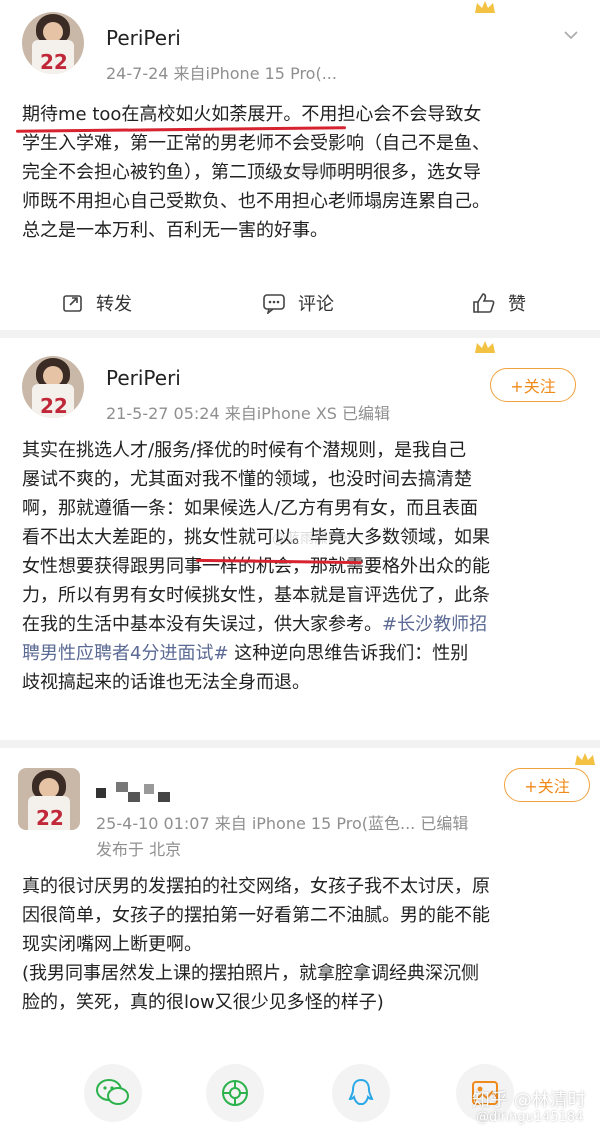 Image resolution: width=600 pixels, height=1137 pixels. I want to click on wechat-icon, so click(112, 1092).